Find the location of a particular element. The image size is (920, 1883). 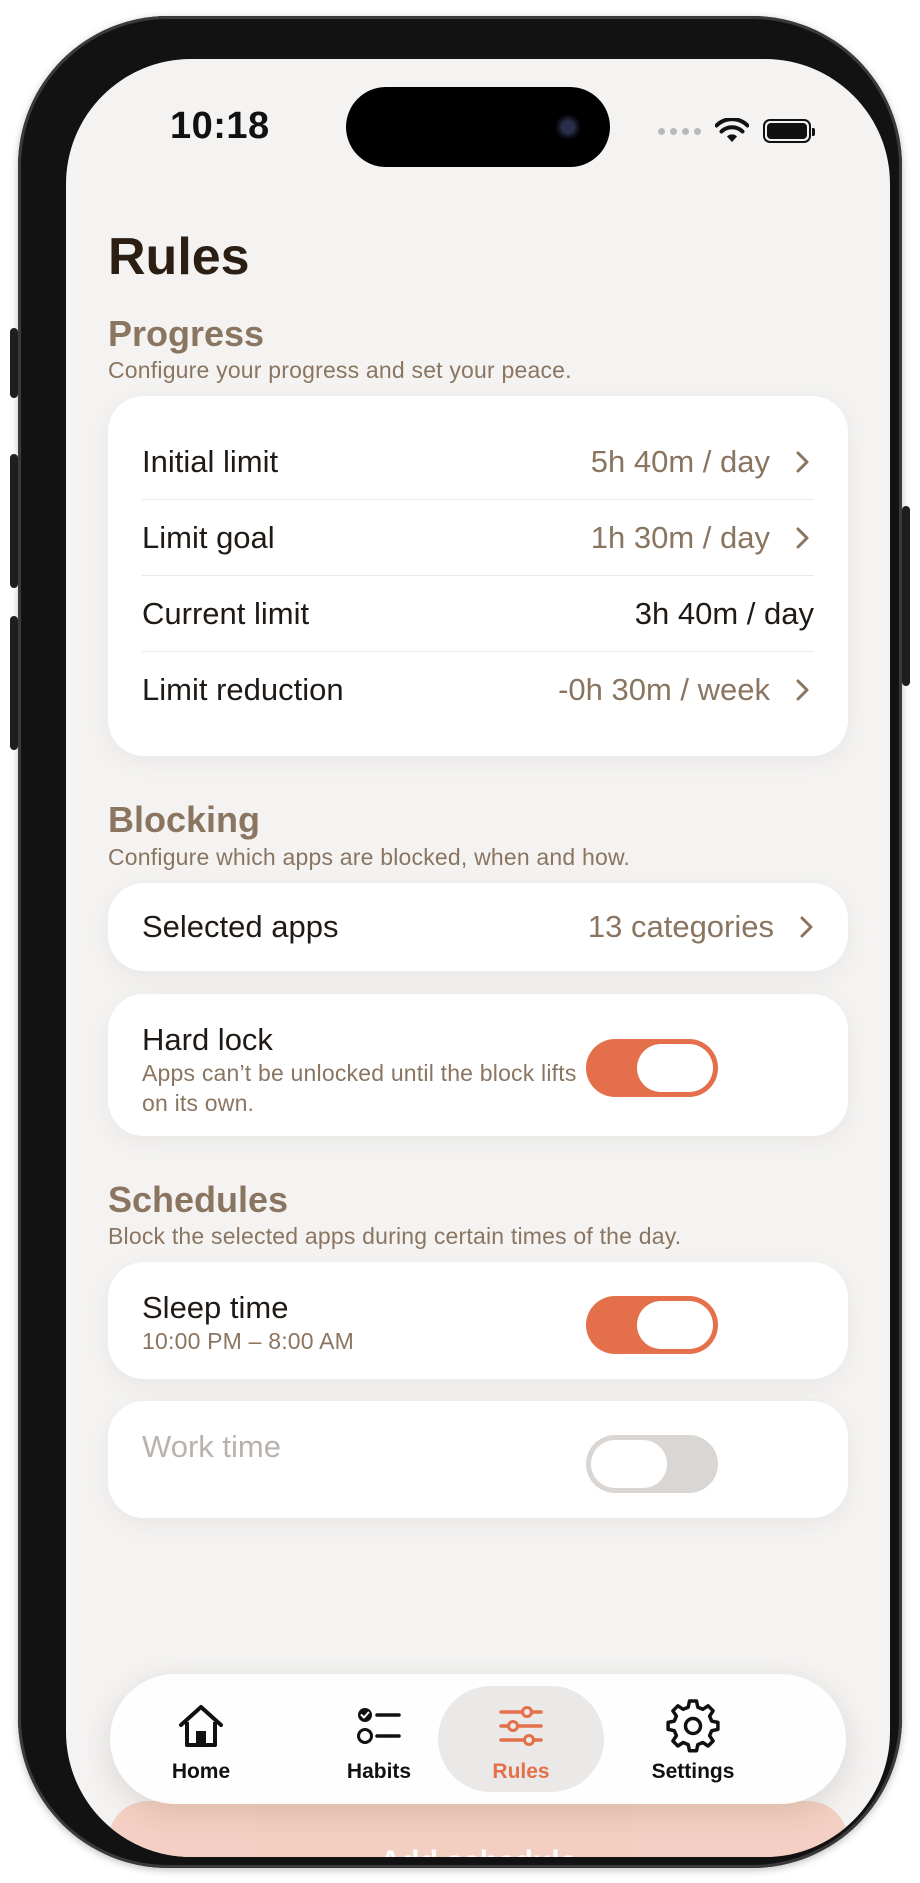

row-value: -0h 30m / week is located at coordinates (664, 689).